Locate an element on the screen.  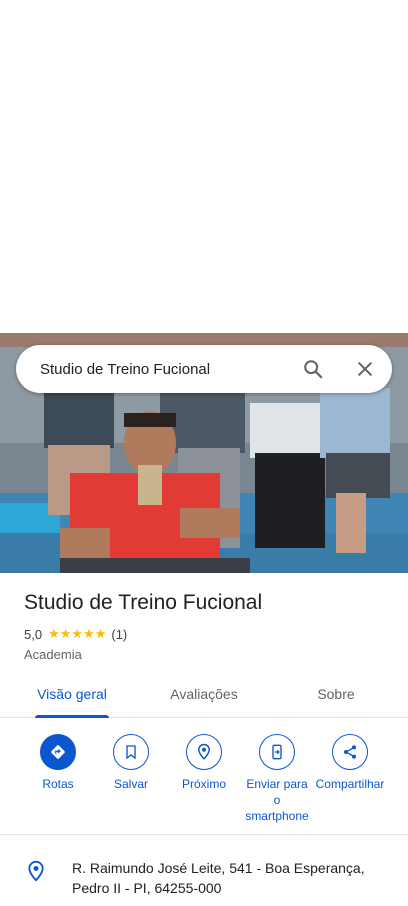
share-button: Compartilhar is located at coordinates (350, 763).